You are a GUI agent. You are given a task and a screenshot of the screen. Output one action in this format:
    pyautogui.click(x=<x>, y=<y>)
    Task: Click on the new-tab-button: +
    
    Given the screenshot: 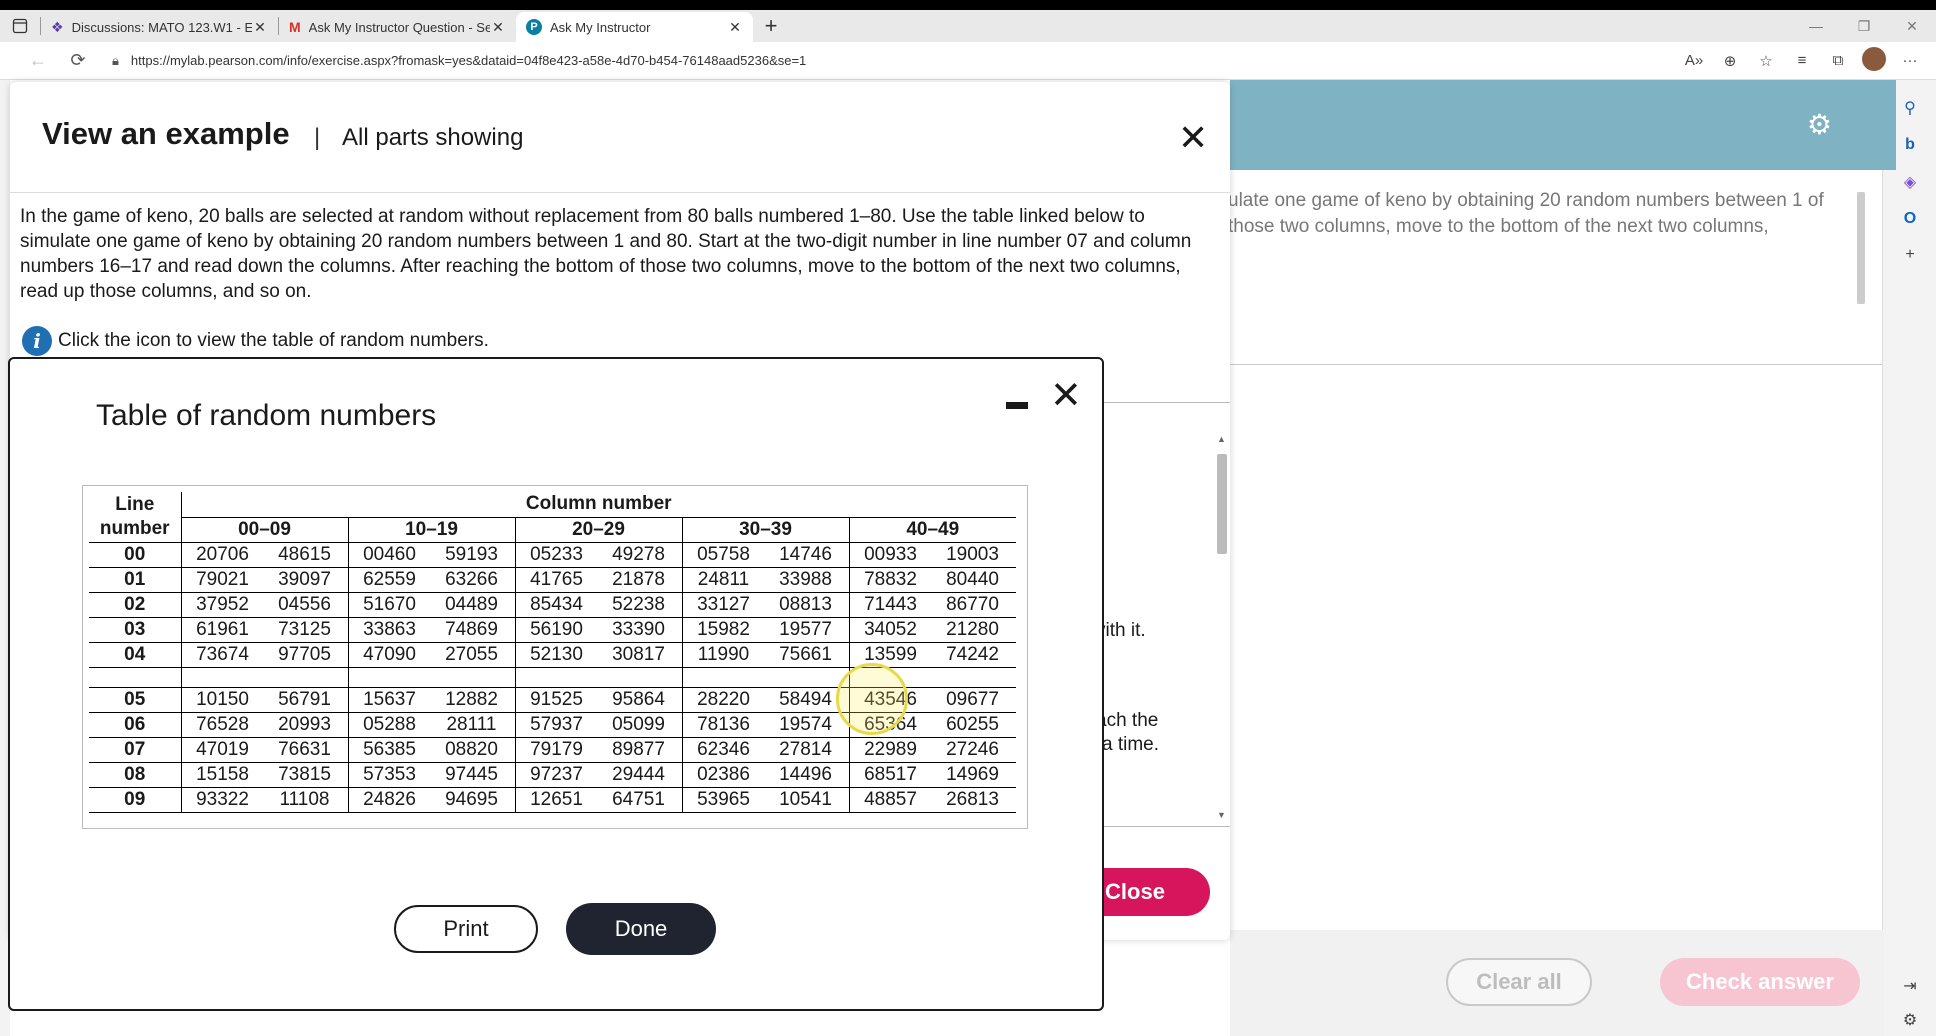 What is the action you would take?
    pyautogui.click(x=771, y=26)
    